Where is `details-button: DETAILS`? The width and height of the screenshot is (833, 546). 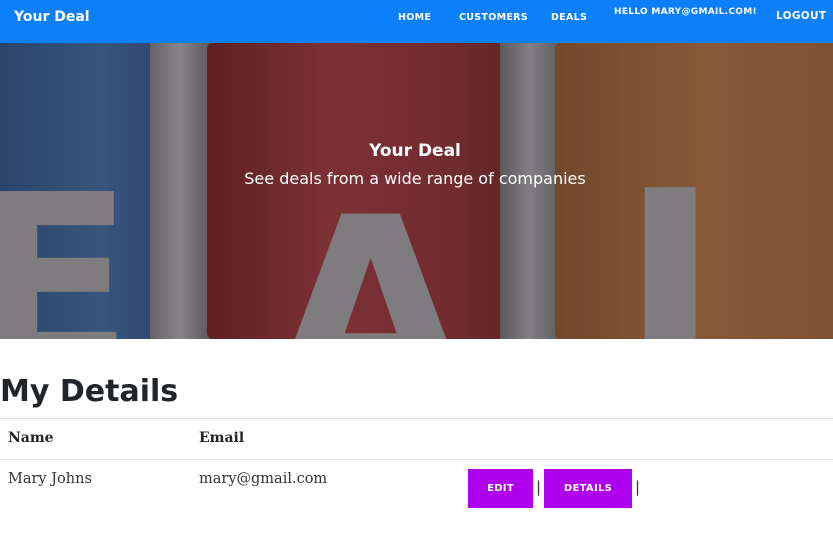 details-button: DETAILS is located at coordinates (588, 488).